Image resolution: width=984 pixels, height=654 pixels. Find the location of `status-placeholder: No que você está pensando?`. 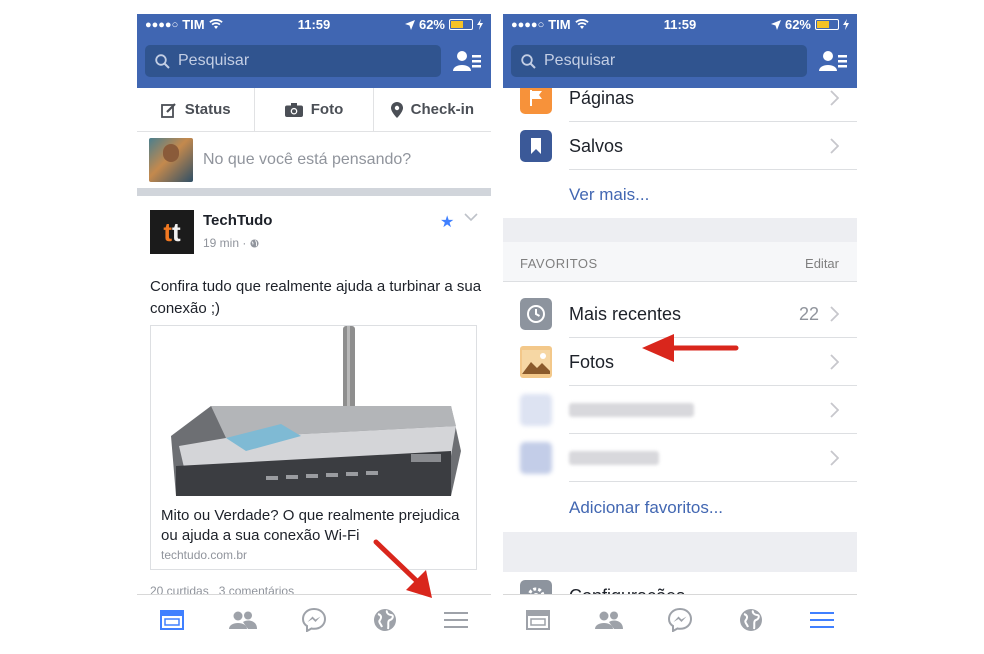

status-placeholder: No que você está pensando? is located at coordinates (307, 159).